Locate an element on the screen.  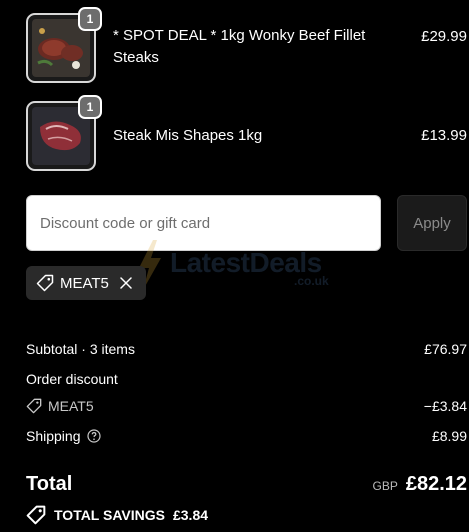
apply-discount-button: Apply is located at coordinates (432, 223).